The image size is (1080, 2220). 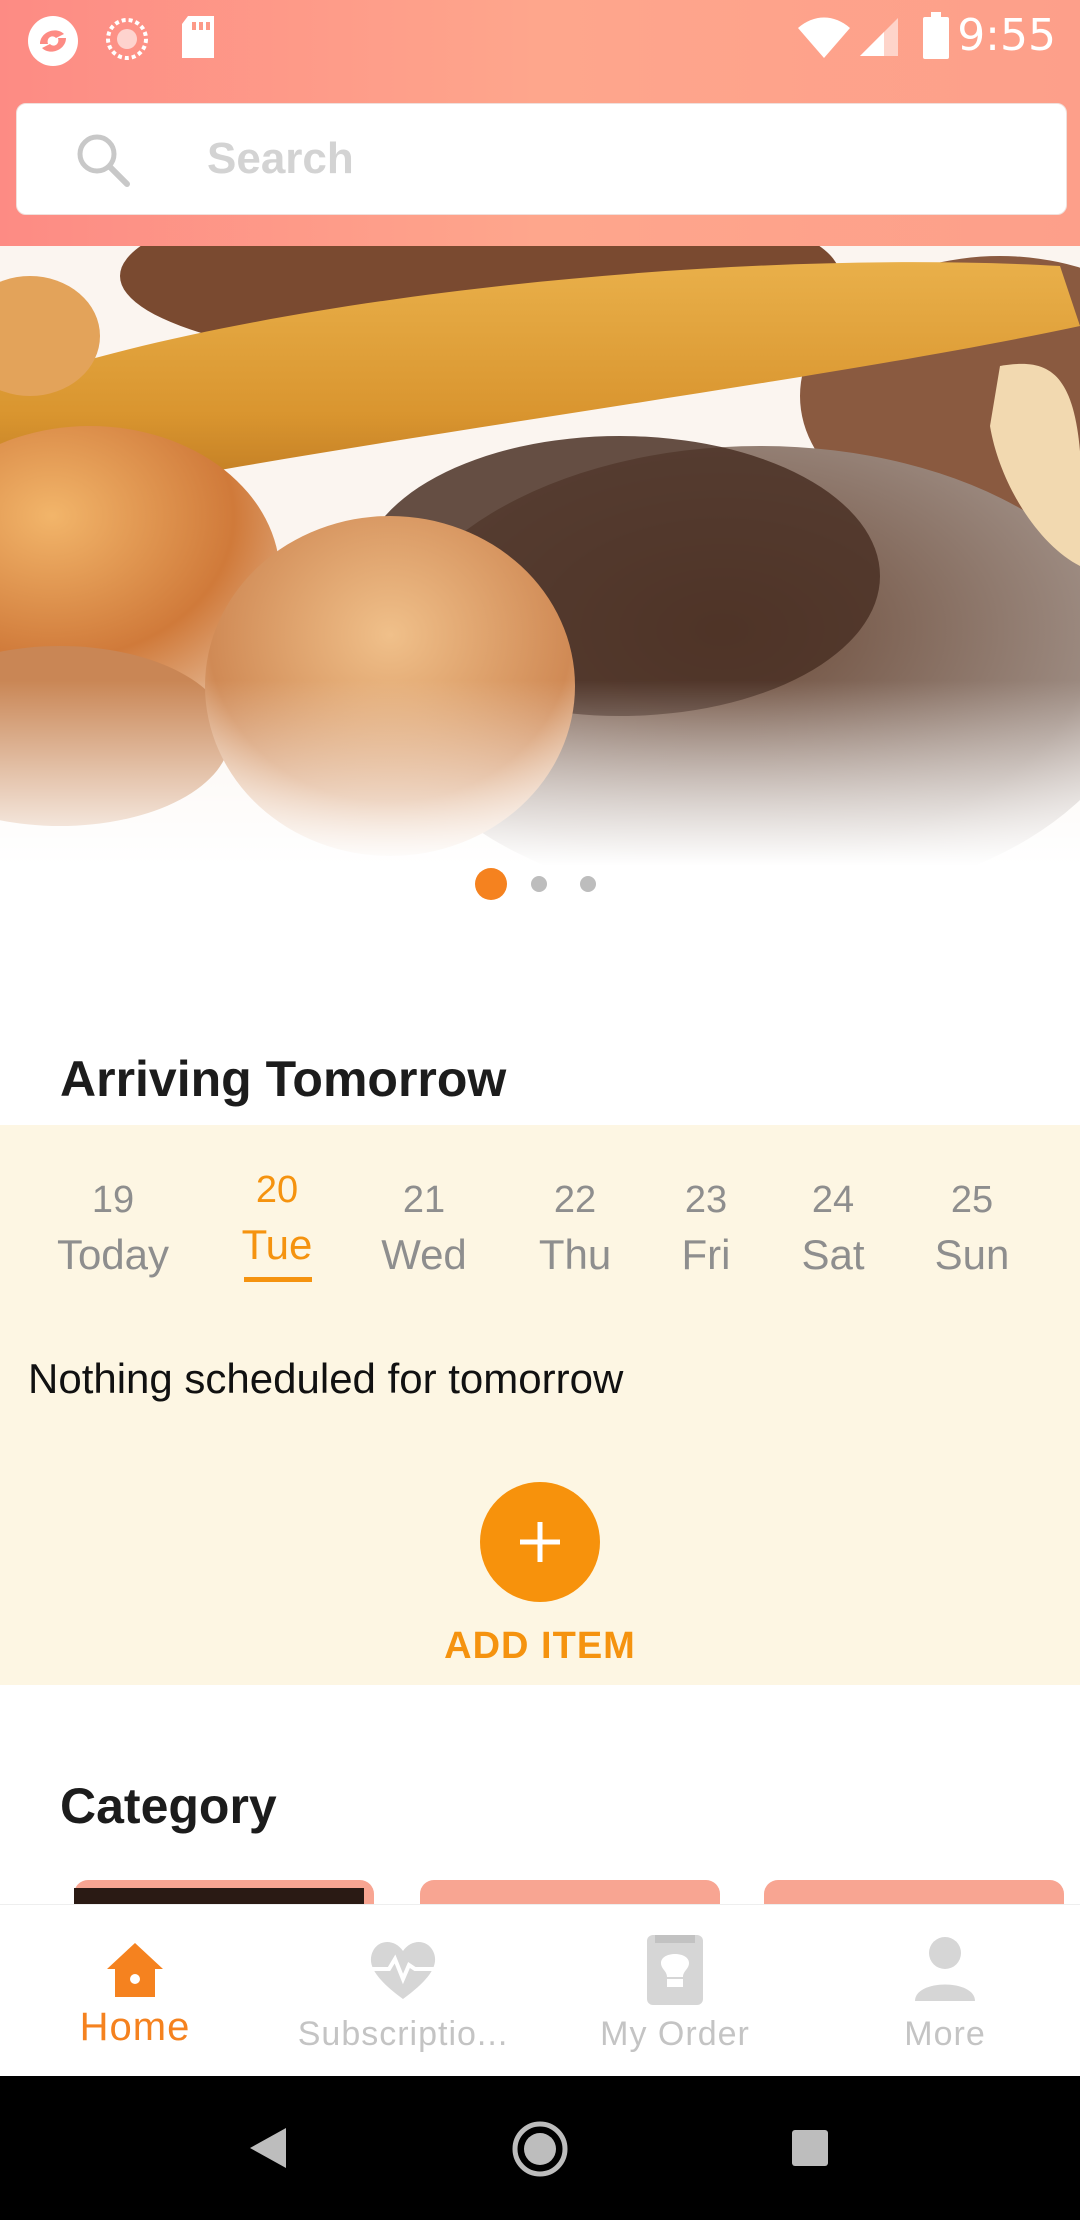 What do you see at coordinates (945, 2034) in the screenshot?
I see `nav-more-label: More` at bounding box center [945, 2034].